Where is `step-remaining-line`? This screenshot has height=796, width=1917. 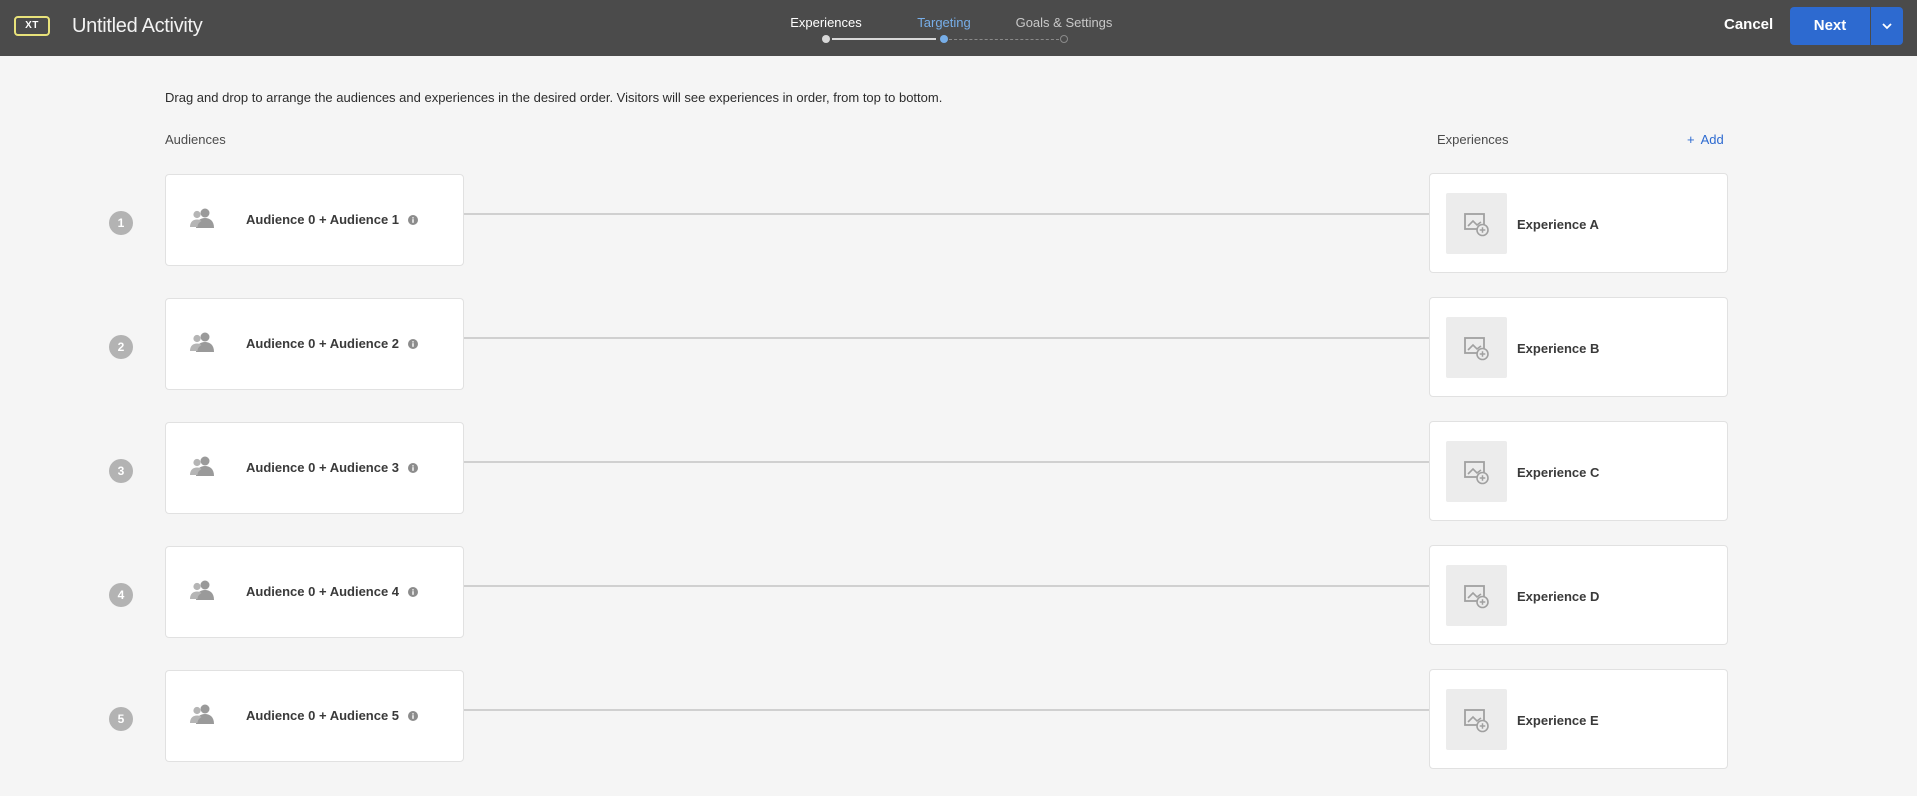
step-remaining-line is located at coordinates (1004, 39).